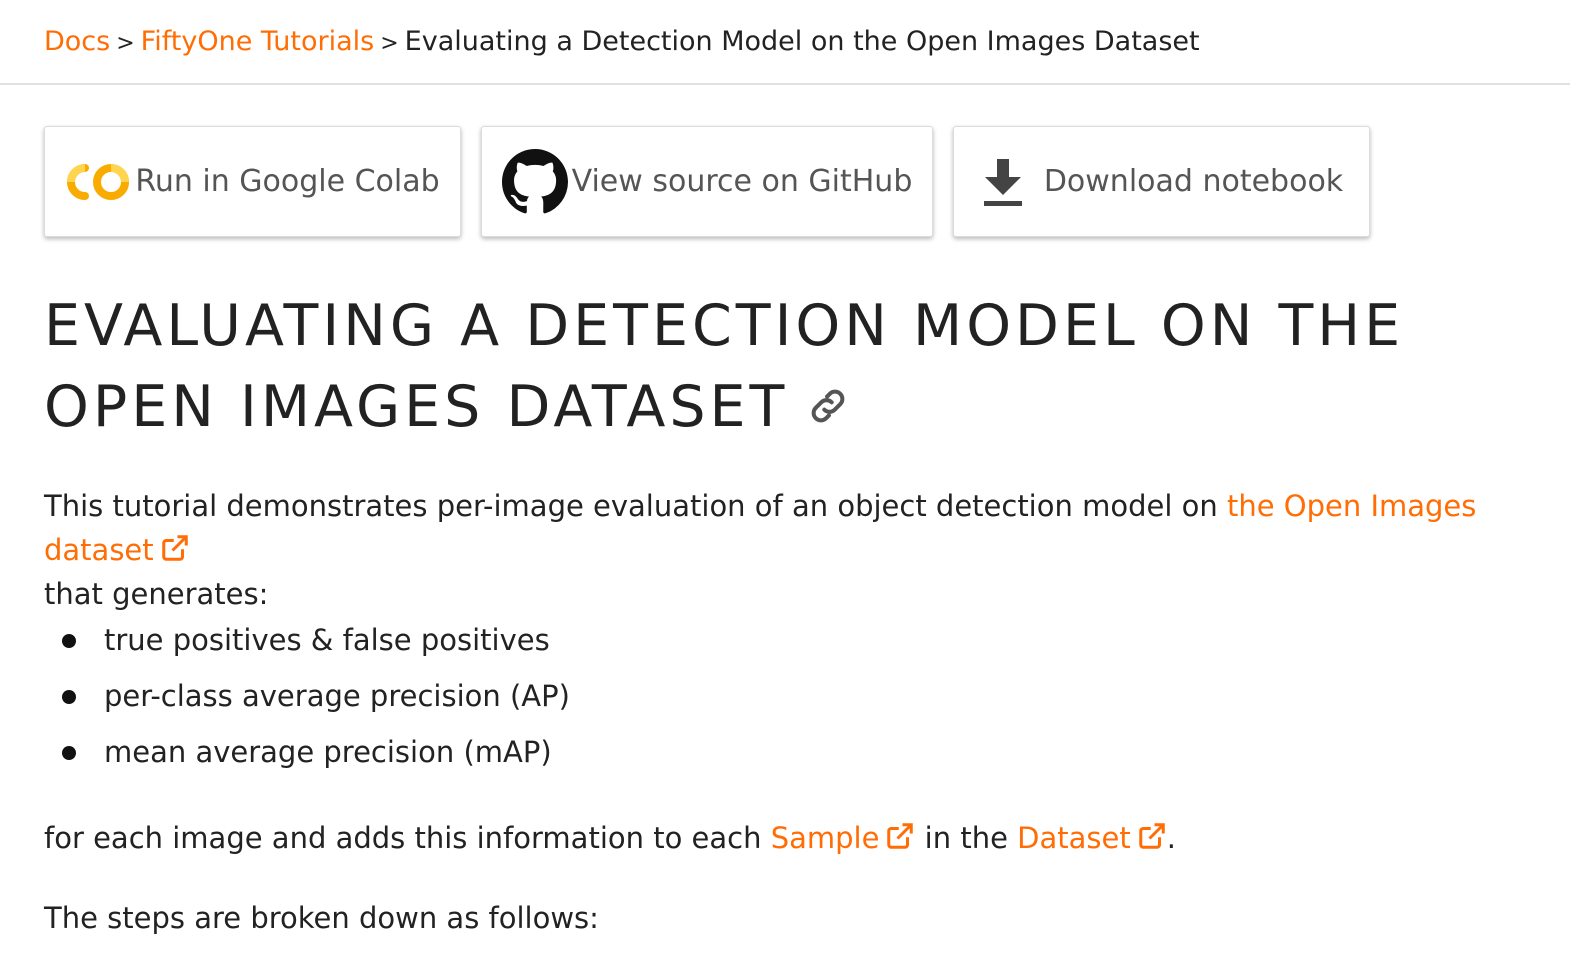  What do you see at coordinates (337, 696) in the screenshot?
I see `list-item-text: per-class average precision (AP)` at bounding box center [337, 696].